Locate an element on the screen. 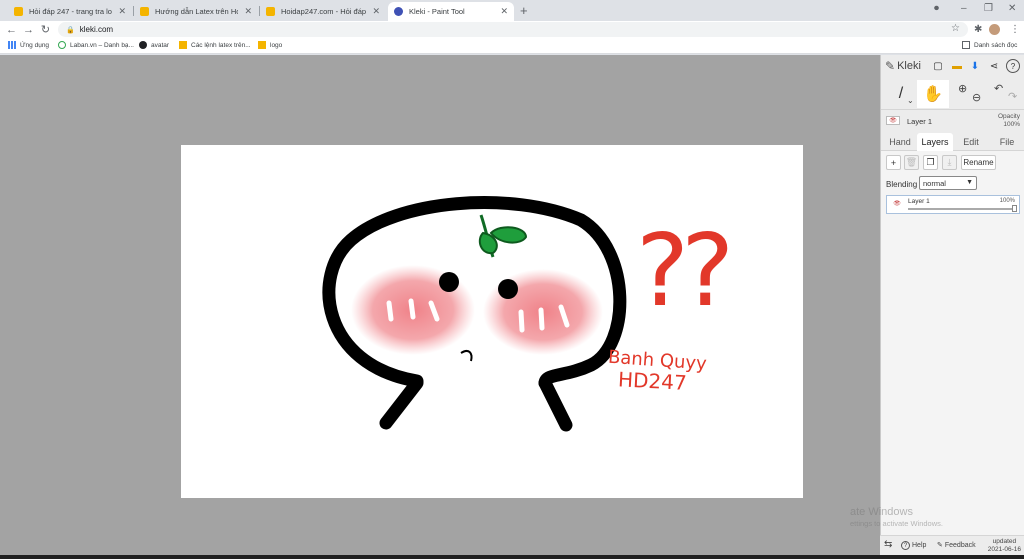 The image size is (1024, 559). swap-sides-icon: ⇆ is located at coordinates (888, 544).